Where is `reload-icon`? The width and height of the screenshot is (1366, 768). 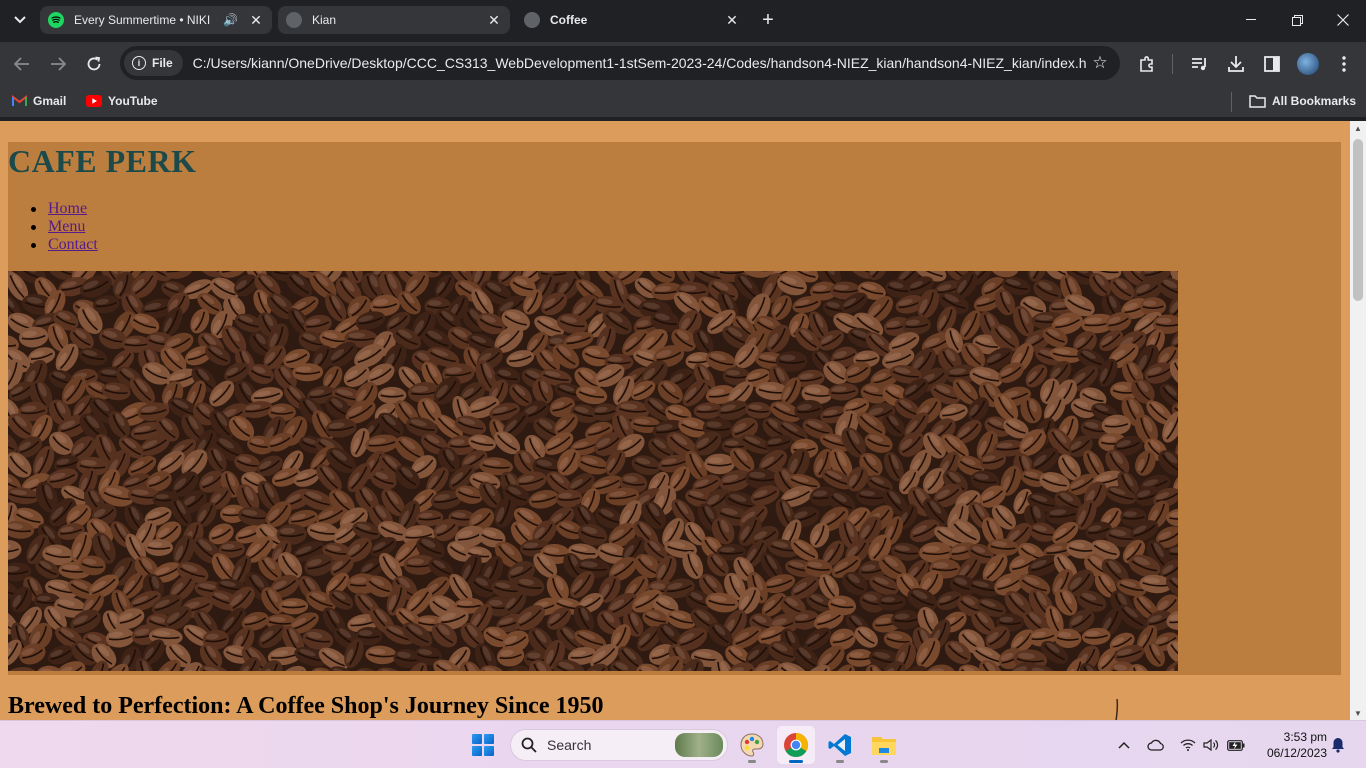 reload-icon is located at coordinates (94, 63).